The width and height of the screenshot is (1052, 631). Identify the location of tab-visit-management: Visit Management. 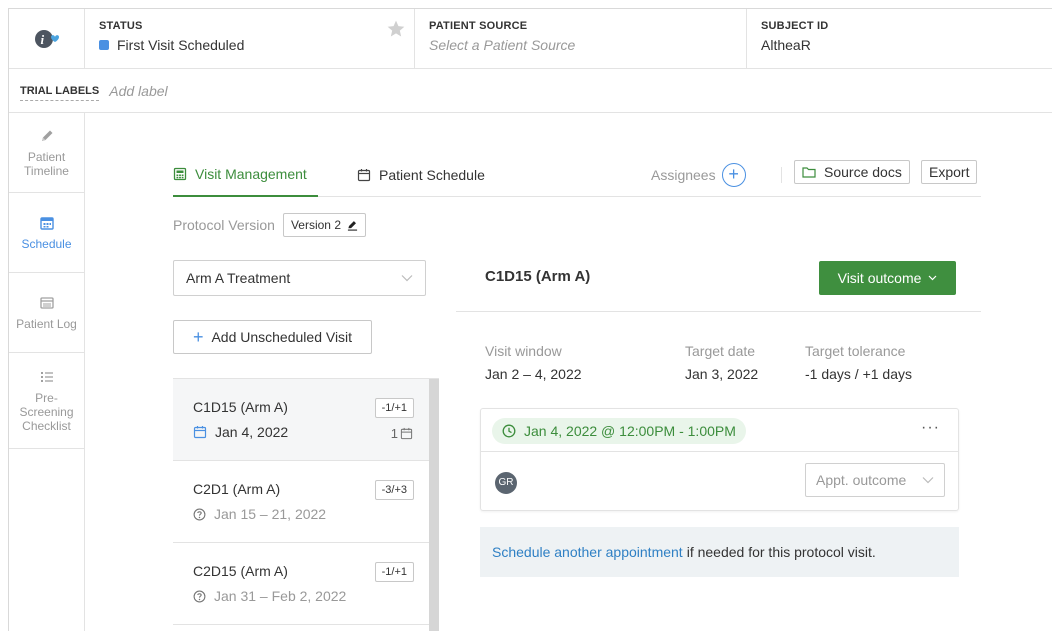
(245, 175).